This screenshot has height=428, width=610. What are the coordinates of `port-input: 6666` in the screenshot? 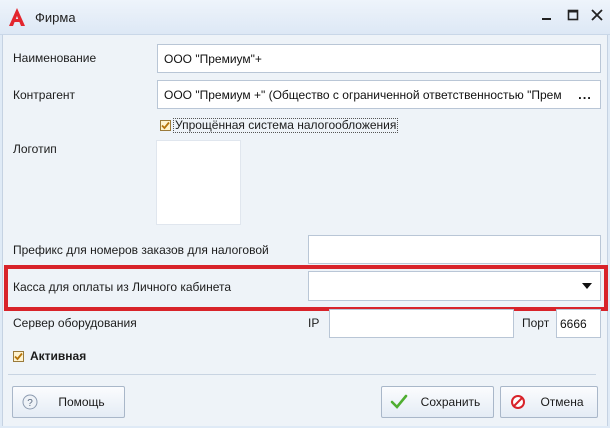 It's located at (578, 323).